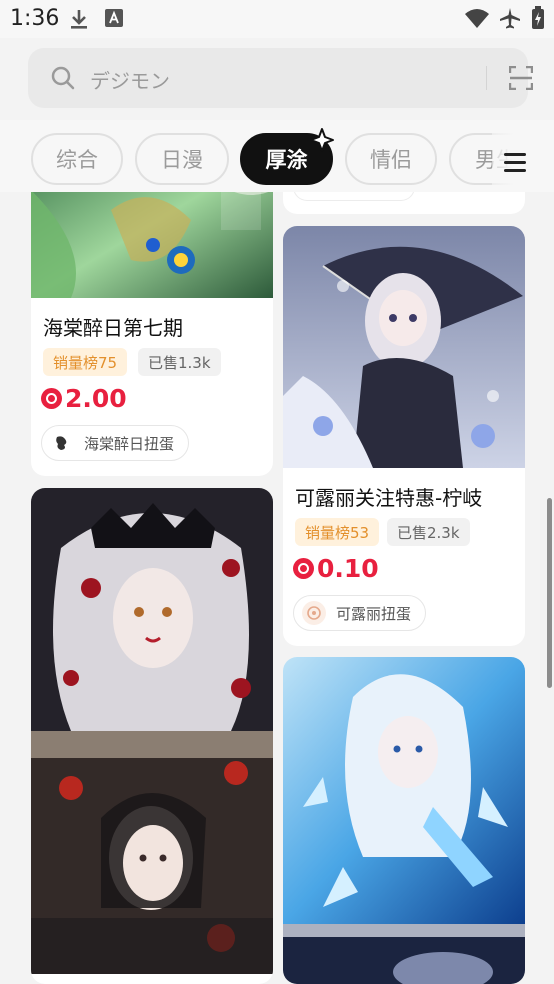 The image size is (554, 984). What do you see at coordinates (63, 78) in the screenshot?
I see `search-icon` at bounding box center [63, 78].